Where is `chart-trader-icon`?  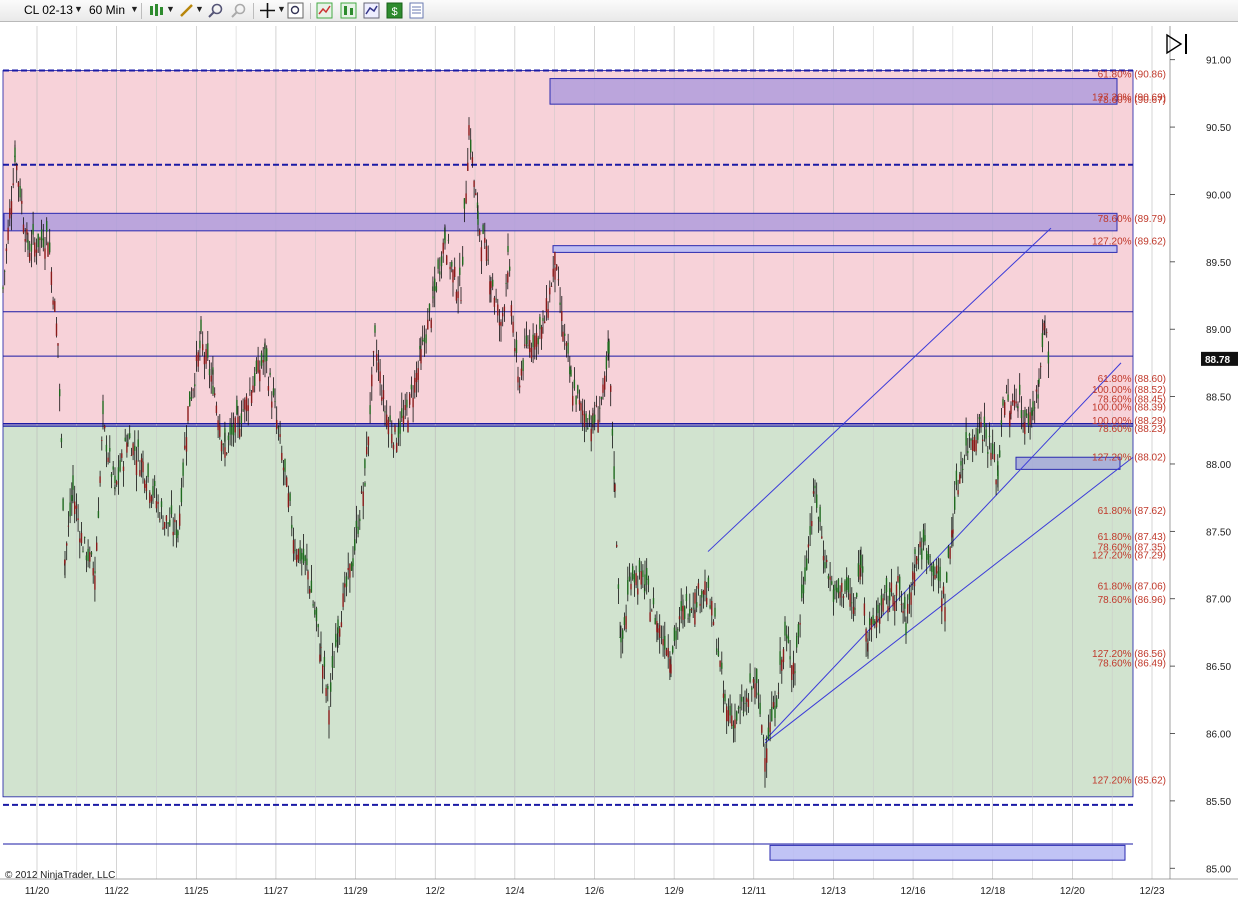 chart-trader-icon is located at coordinates (371, 10).